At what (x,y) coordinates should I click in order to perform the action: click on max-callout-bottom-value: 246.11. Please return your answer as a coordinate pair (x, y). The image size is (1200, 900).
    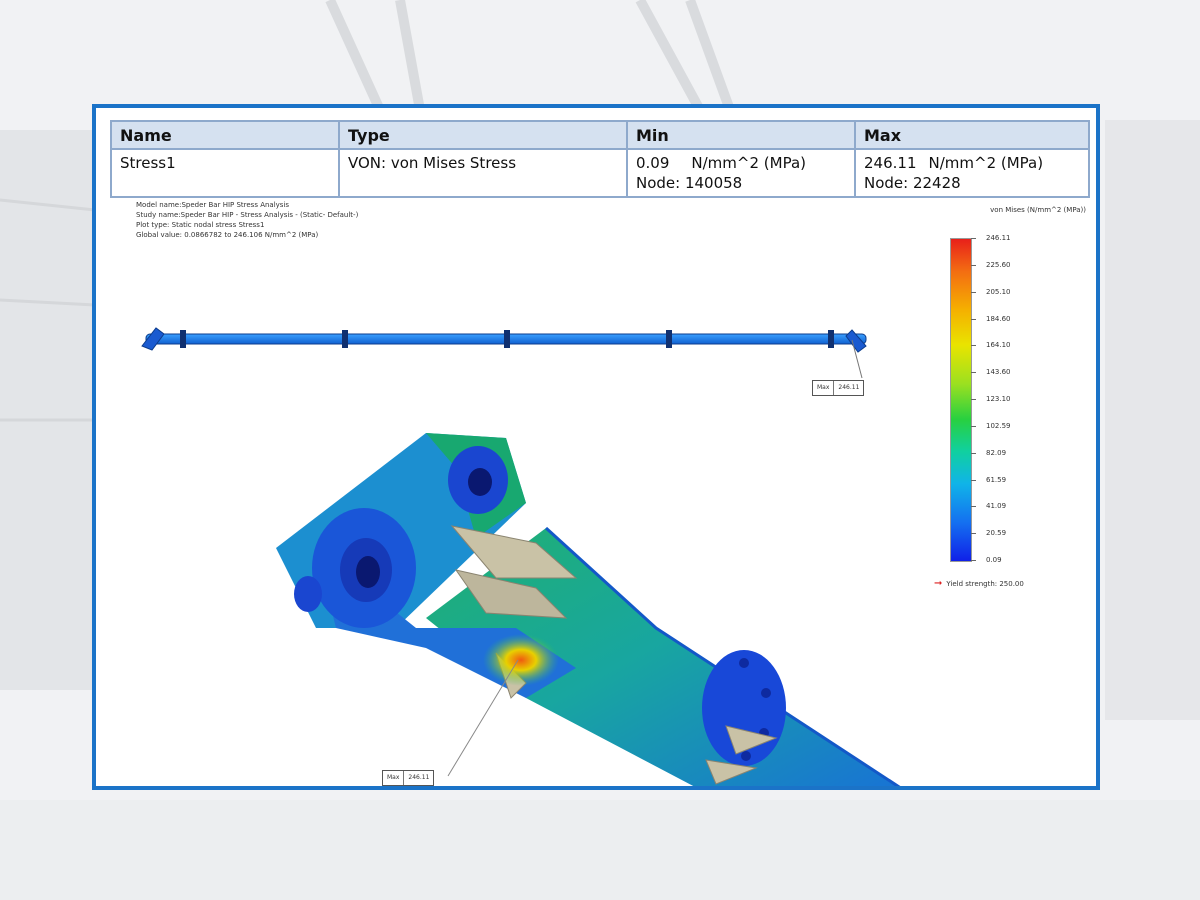
    Looking at the image, I should click on (418, 778).